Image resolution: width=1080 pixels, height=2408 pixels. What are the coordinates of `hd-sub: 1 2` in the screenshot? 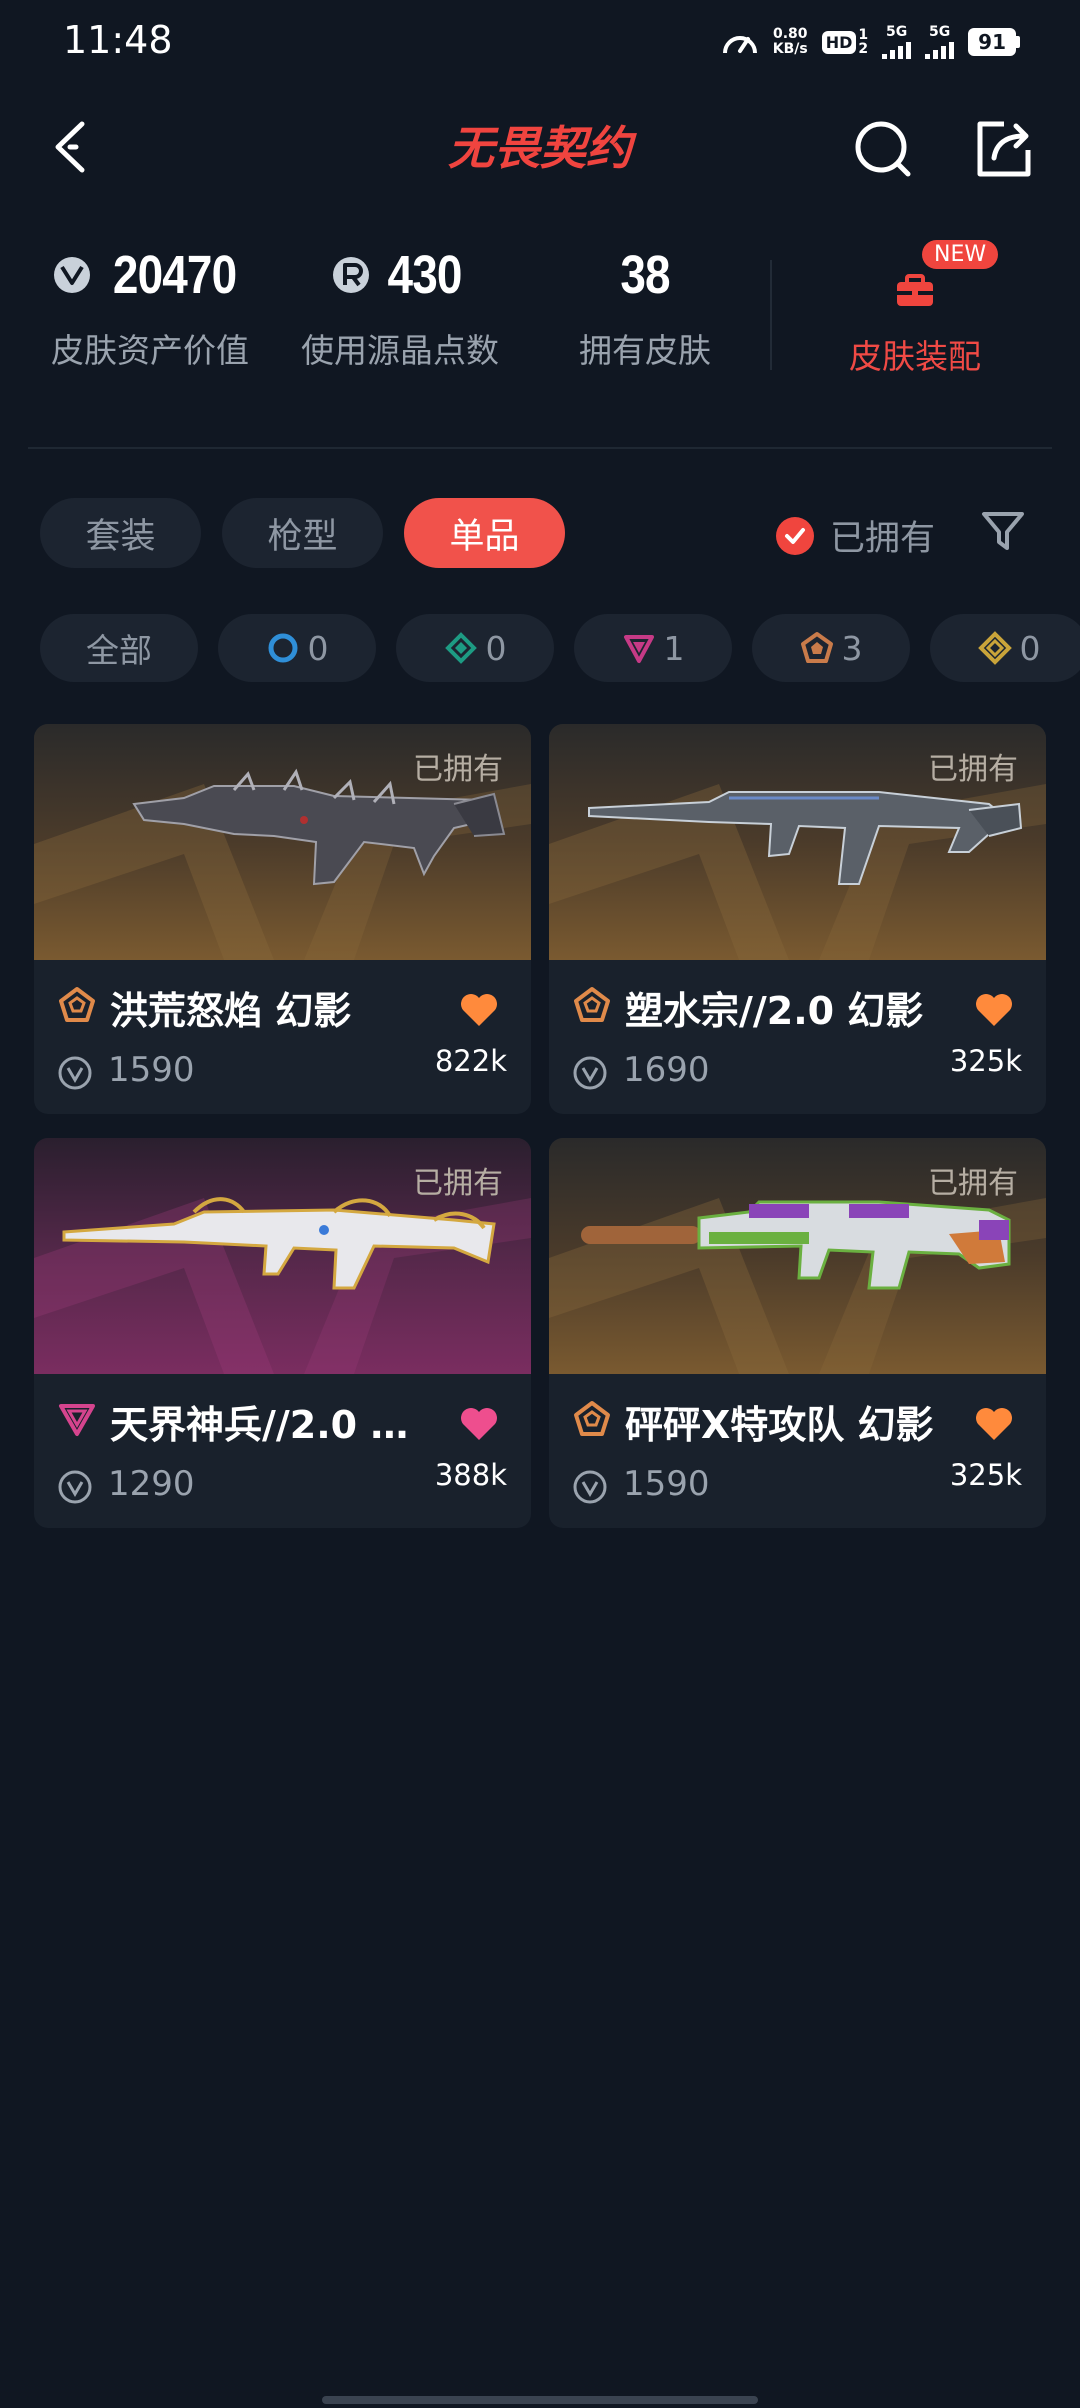 It's located at (863, 42).